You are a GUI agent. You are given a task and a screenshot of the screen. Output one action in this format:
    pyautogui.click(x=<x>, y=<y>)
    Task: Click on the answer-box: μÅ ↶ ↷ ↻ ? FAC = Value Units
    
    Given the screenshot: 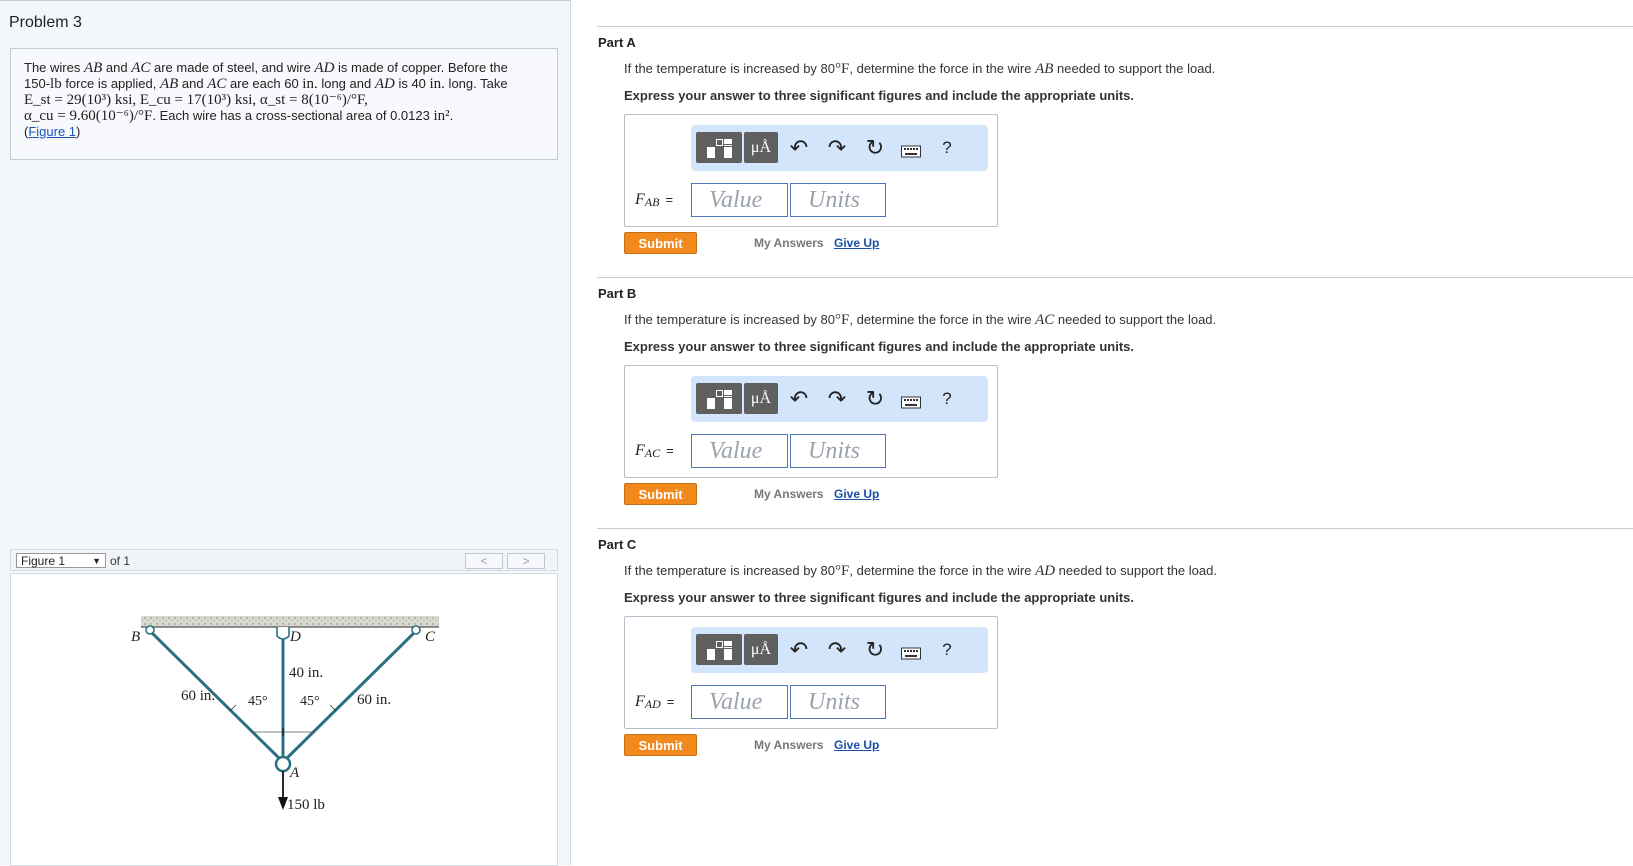 What is the action you would take?
    pyautogui.click(x=811, y=421)
    